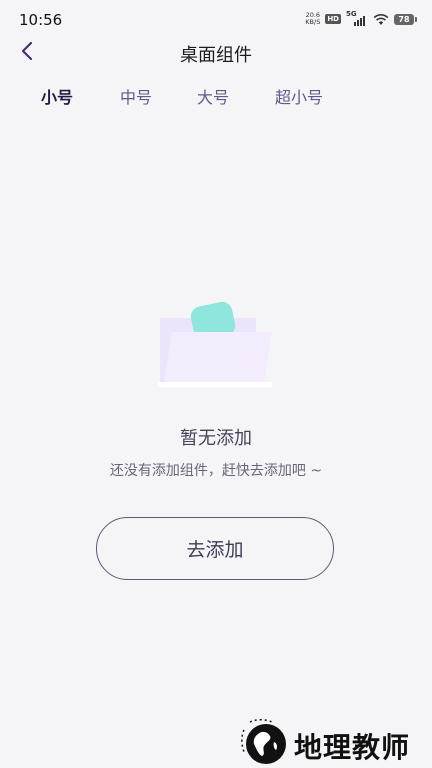 The height and width of the screenshot is (768, 432). I want to click on globe-logo-icon, so click(263, 741).